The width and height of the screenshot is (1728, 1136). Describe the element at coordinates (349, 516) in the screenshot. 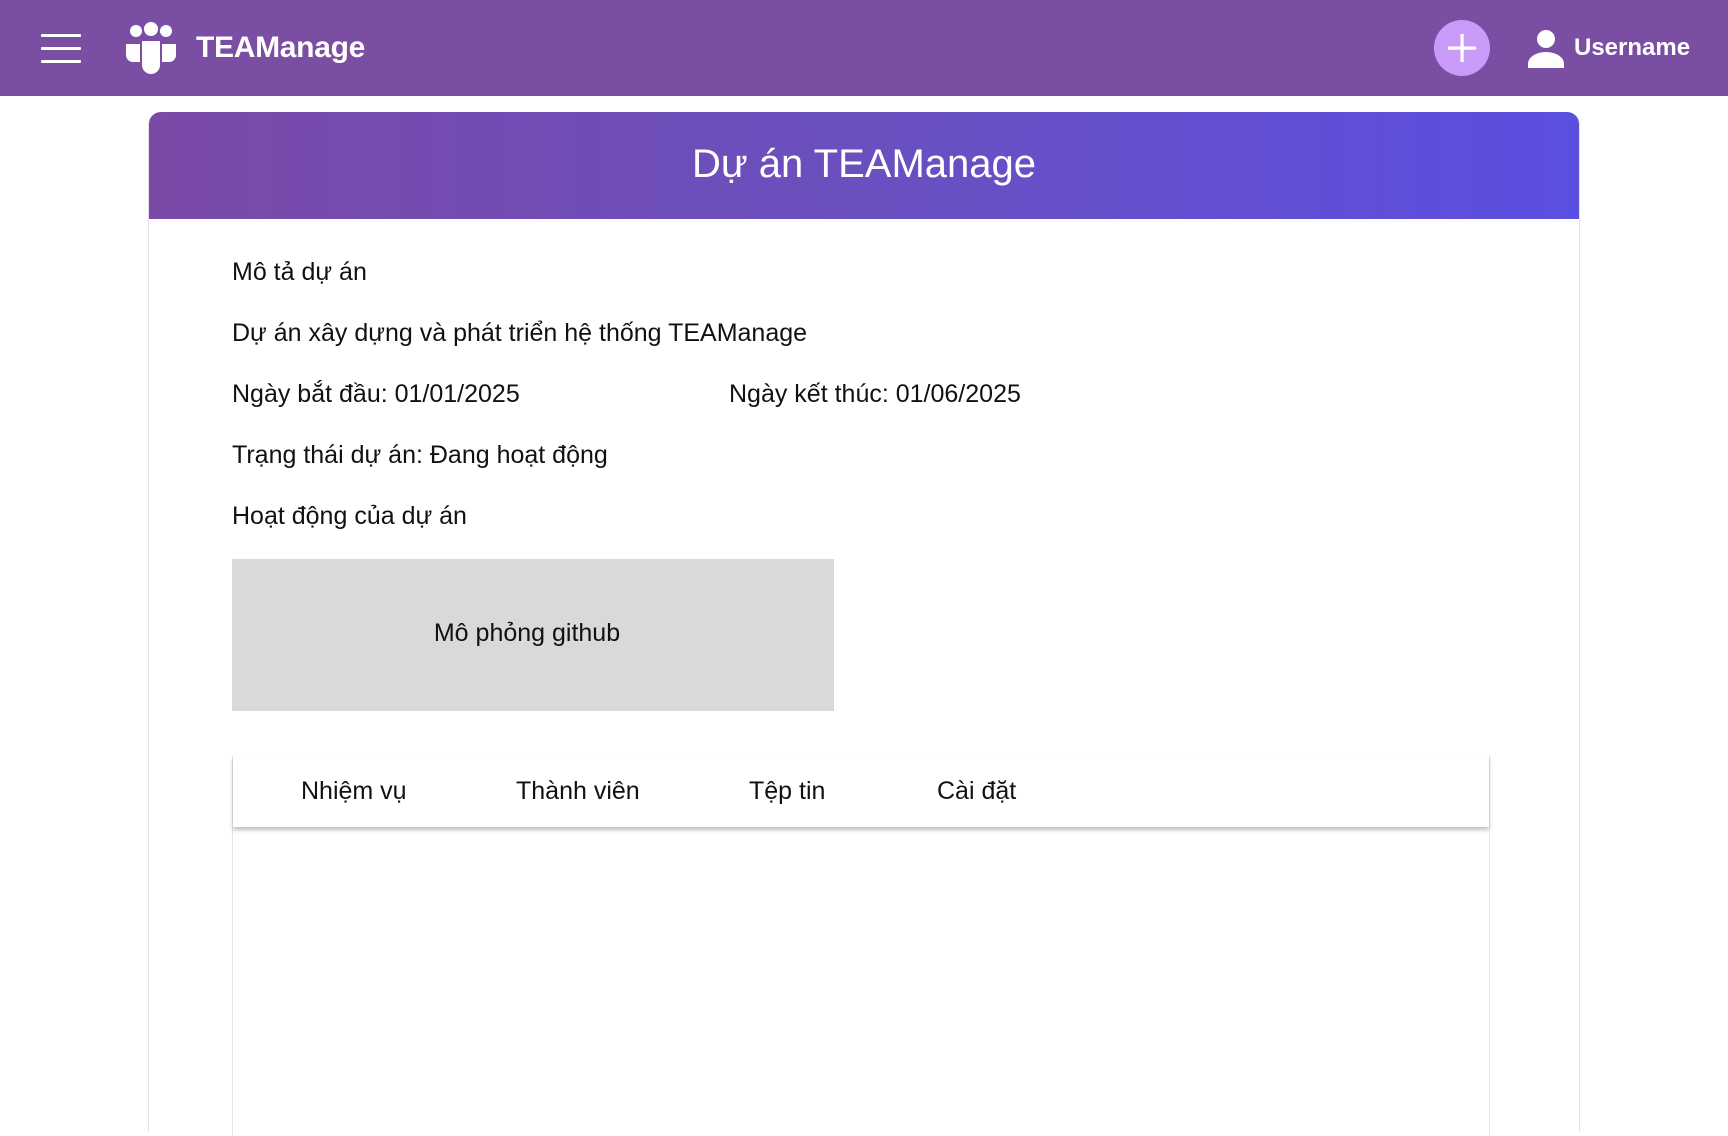

I see `project-activity-label: Hoạt động của dự án` at that location.